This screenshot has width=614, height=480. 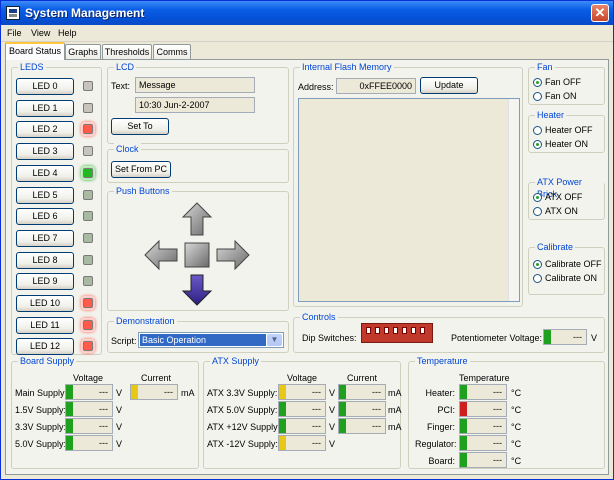 I want to click on potentiometer-meter: ---, so click(x=565, y=337).